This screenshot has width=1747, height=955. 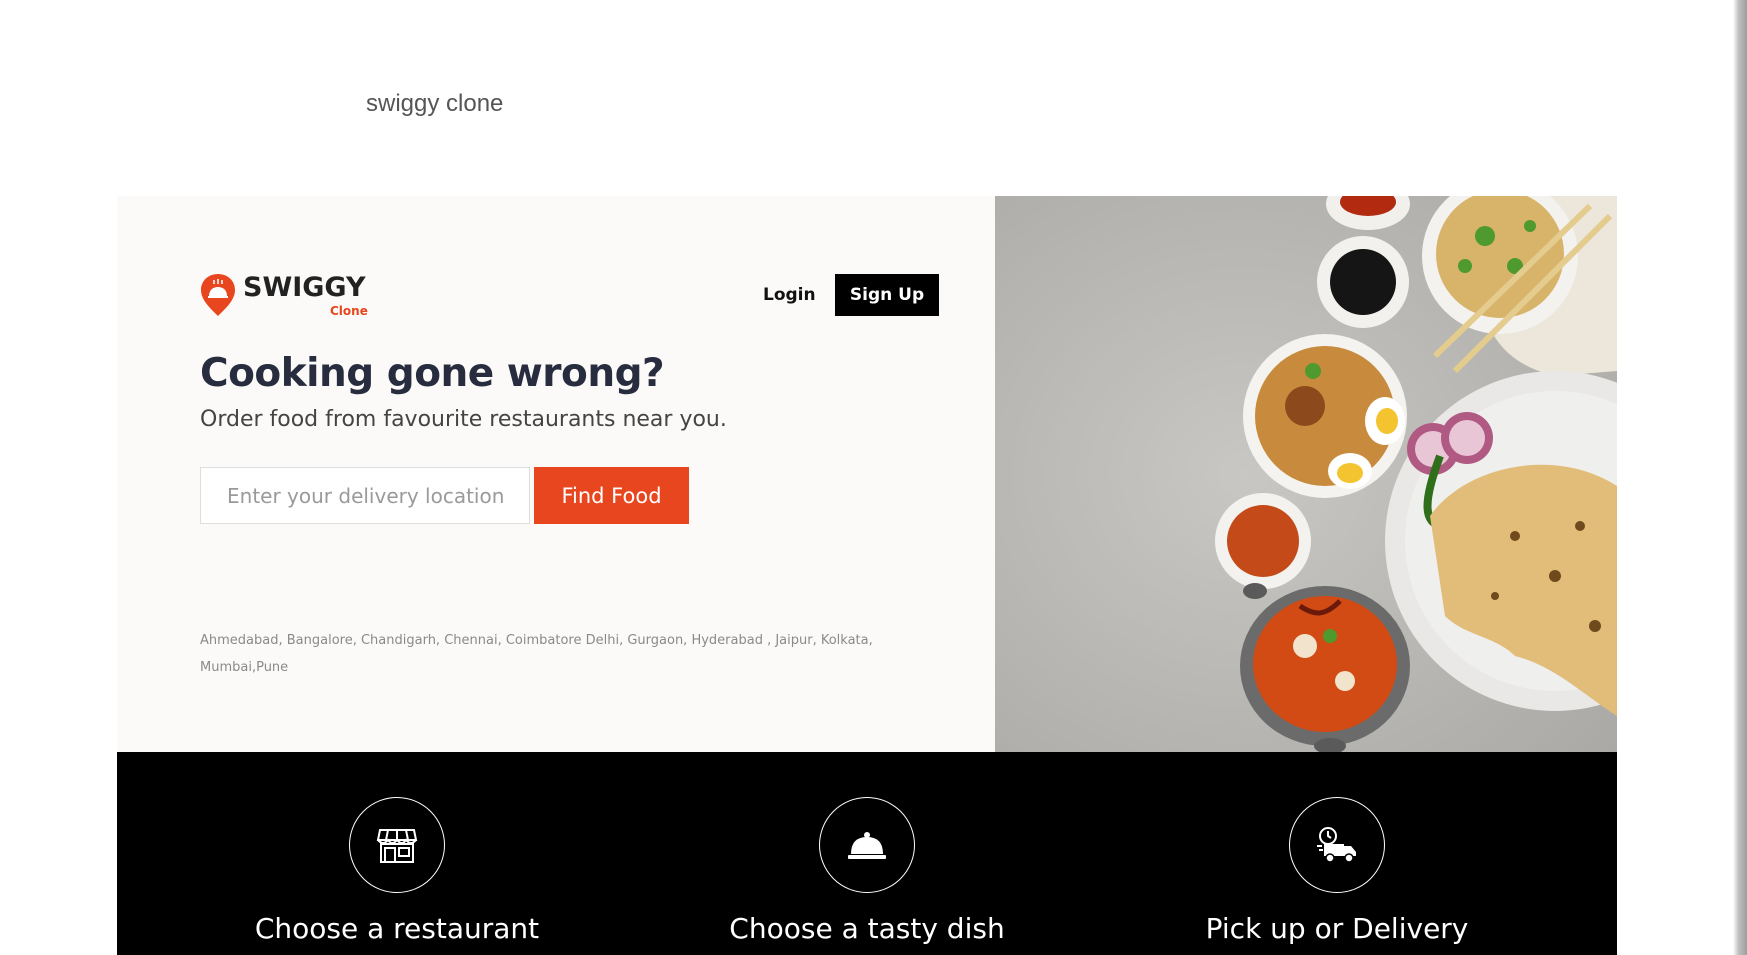 I want to click on step-pickup-delivery: Pick up or Delivery, so click(x=1337, y=853).